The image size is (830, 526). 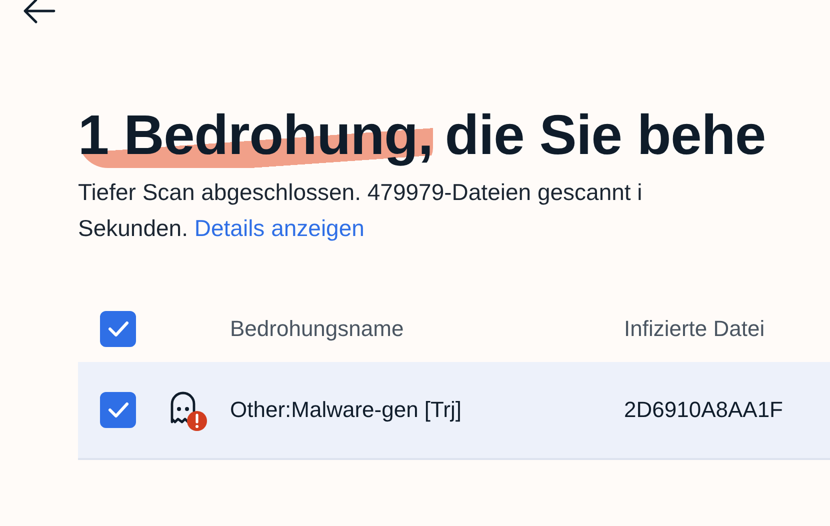 I want to click on scan-summary: Tiefer Scan abgeschlossen. 479979-Dateien gescannt i Sekunden. Details anzeigen, so click(x=361, y=210).